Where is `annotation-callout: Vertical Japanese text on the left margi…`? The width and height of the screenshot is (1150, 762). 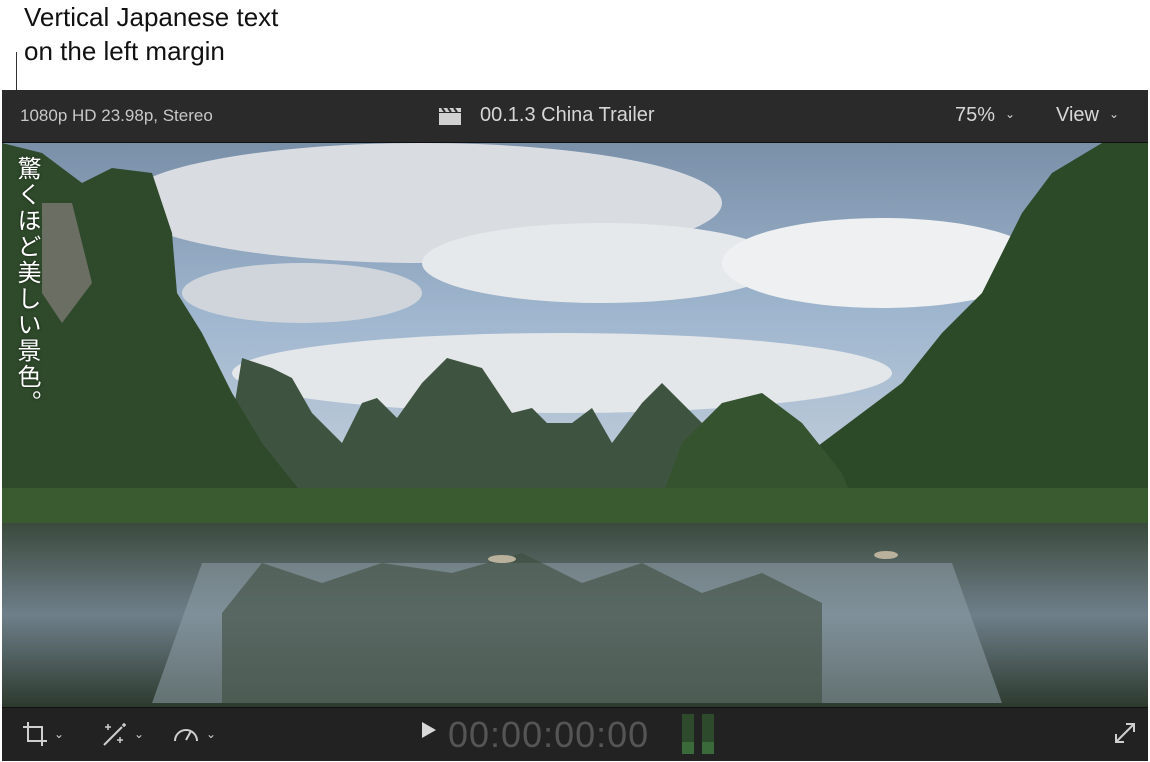 annotation-callout: Vertical Japanese text on the left margi… is located at coordinates (151, 34).